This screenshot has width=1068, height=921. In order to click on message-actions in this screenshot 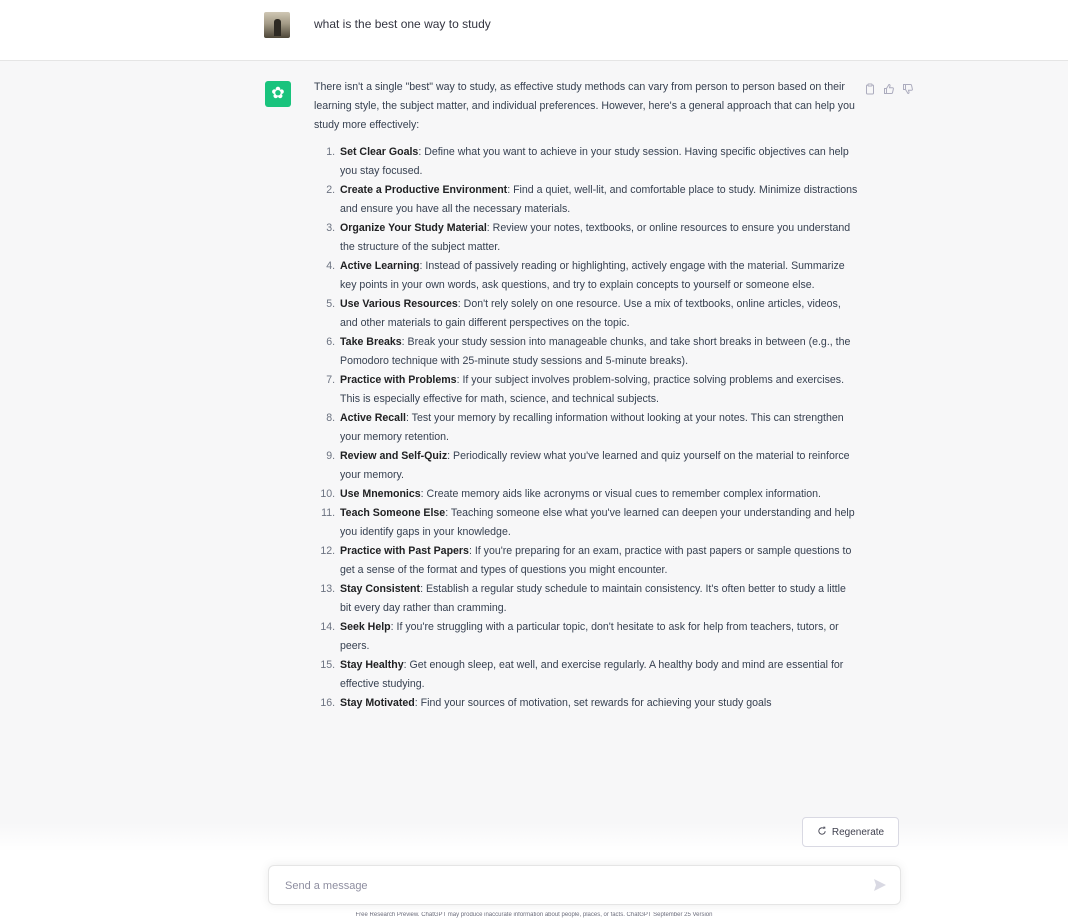, I will do `click(889, 88)`.